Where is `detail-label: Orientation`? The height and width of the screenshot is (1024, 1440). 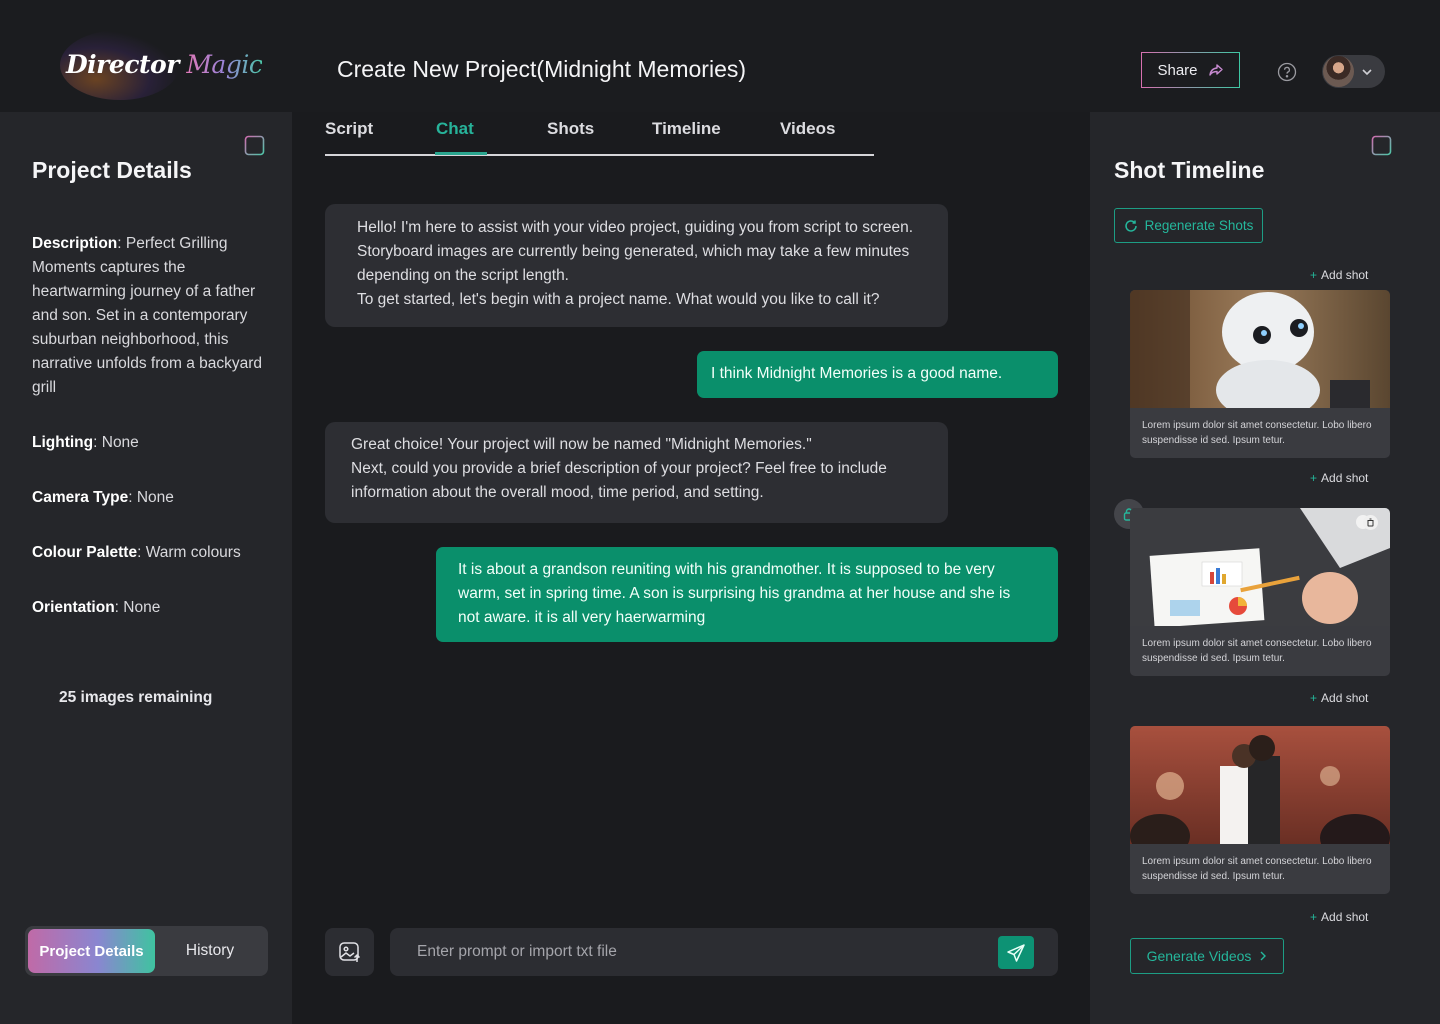 detail-label: Orientation is located at coordinates (73, 607).